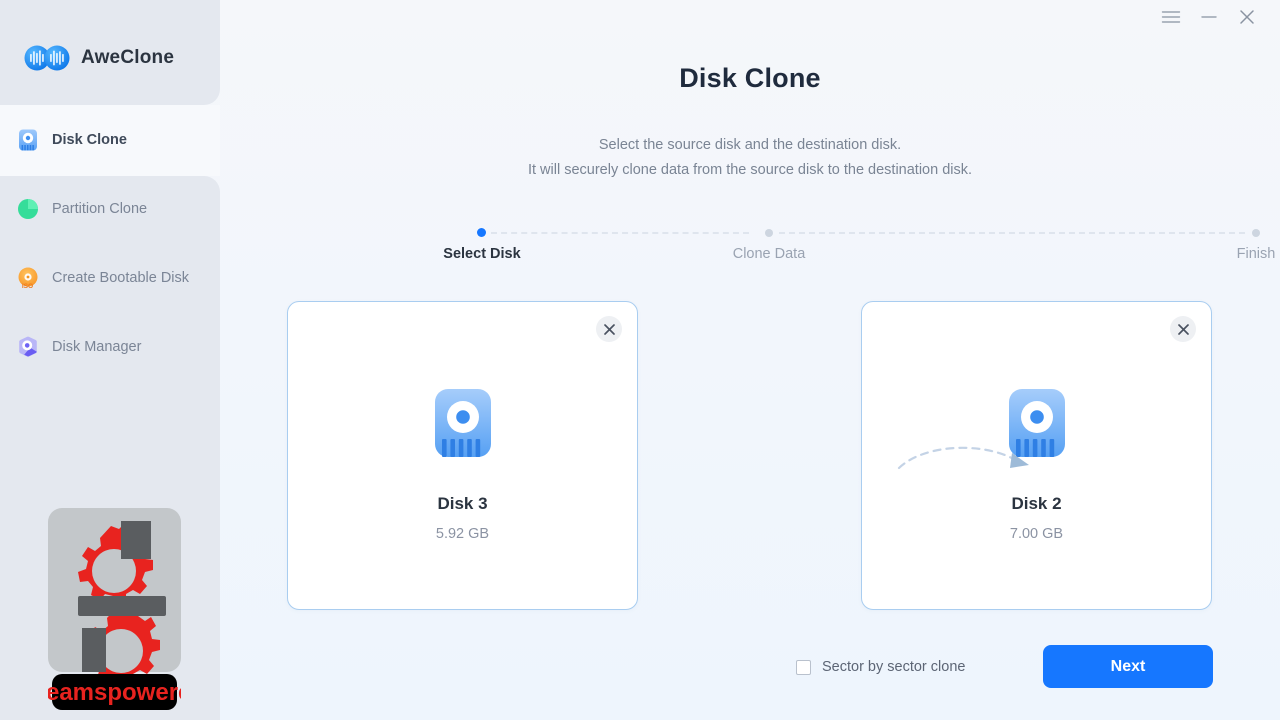 This screenshot has width=1280, height=720. I want to click on sidebar-item-disk-manager: Disk Manager, so click(110, 346).